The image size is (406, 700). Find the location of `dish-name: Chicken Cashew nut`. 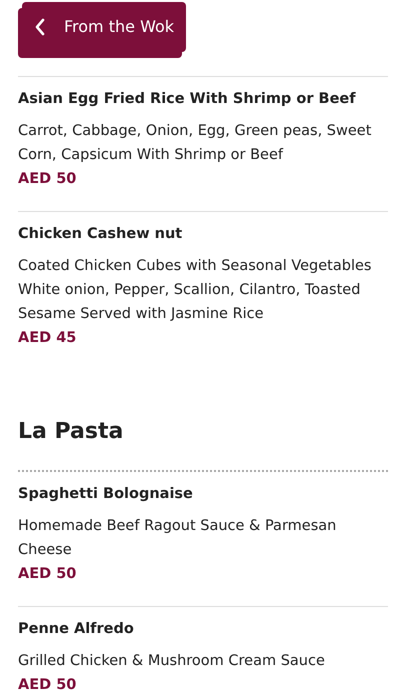

dish-name: Chicken Cashew nut is located at coordinates (101, 234).